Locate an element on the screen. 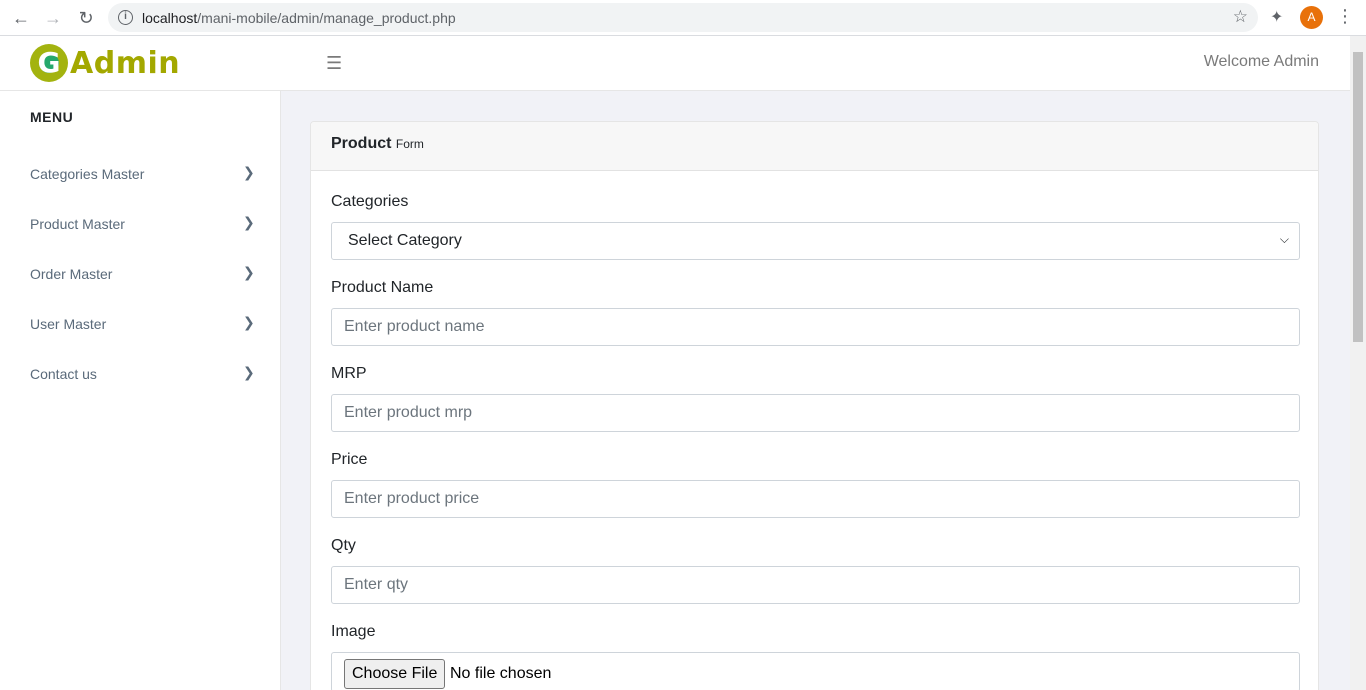 Image resolution: width=1366 pixels, height=690 pixels. back-arrow-icon: ← is located at coordinates (21, 18).